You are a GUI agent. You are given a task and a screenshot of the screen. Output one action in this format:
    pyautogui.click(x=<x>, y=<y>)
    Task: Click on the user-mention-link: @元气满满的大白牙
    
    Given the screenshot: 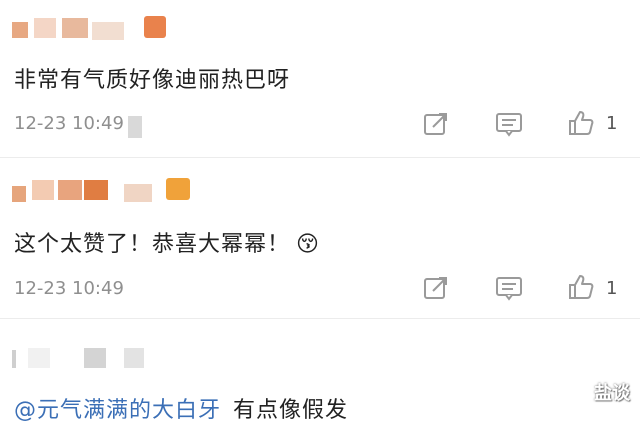 What is the action you would take?
    pyautogui.click(x=117, y=410)
    